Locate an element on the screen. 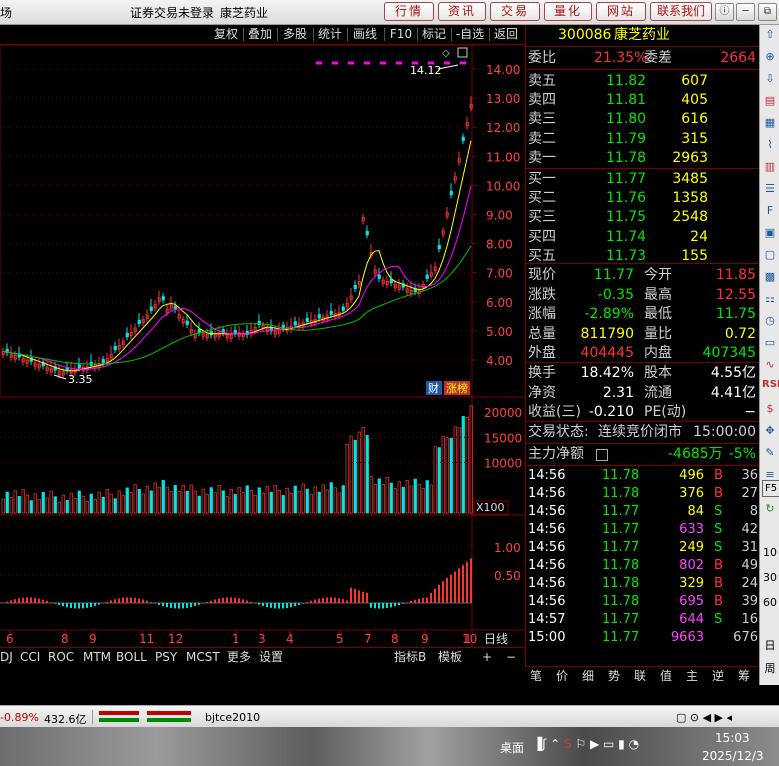 This screenshot has width=779, height=766. table-icon: ▦ is located at coordinates (770, 122).